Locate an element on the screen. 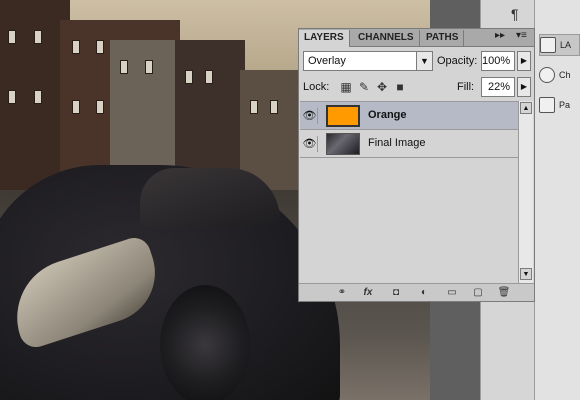 This screenshot has height=400, width=580. adjustment-icon: ◐ is located at coordinates (424, 293).